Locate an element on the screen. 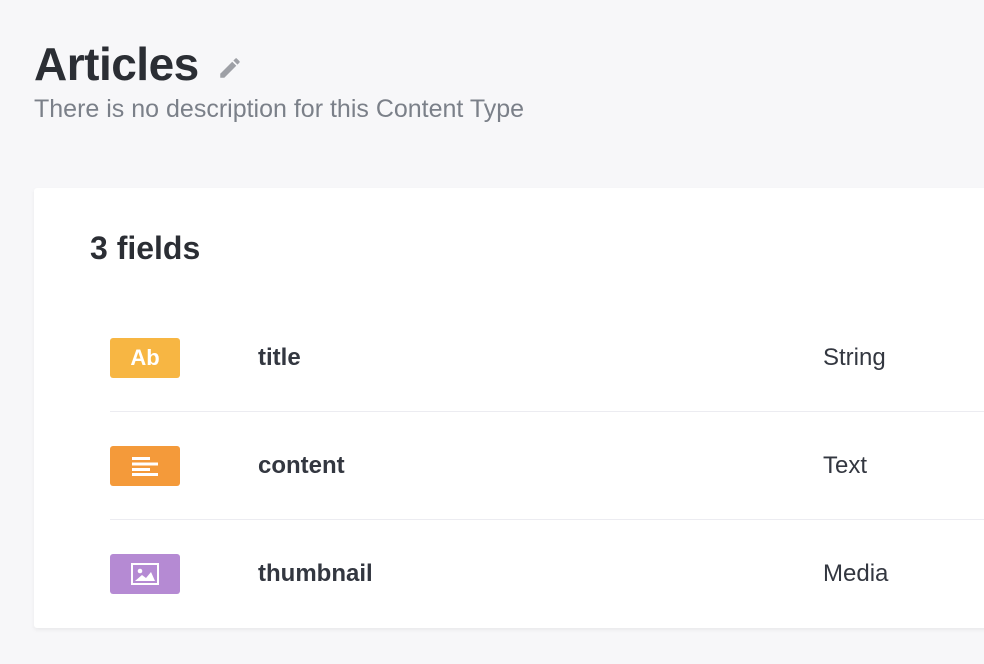 The image size is (984, 664). field-row-title: Ab title String is located at coordinates (547, 358).